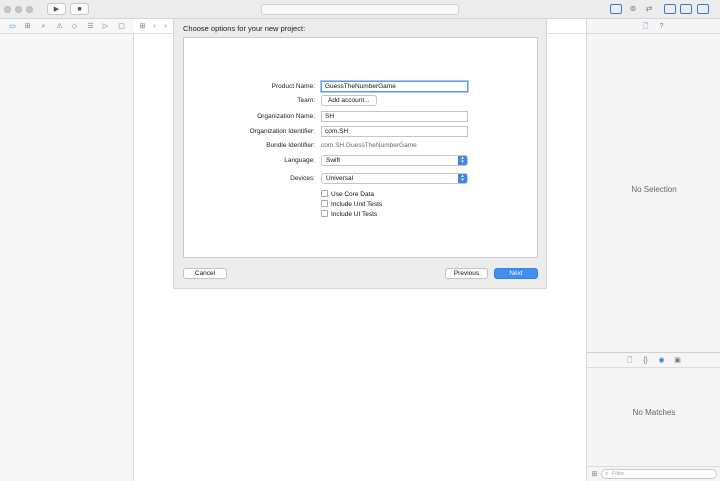 This screenshot has height=481, width=720. I want to click on library-selector-bar: 🗋 {} ◉ ▣, so click(653, 360).